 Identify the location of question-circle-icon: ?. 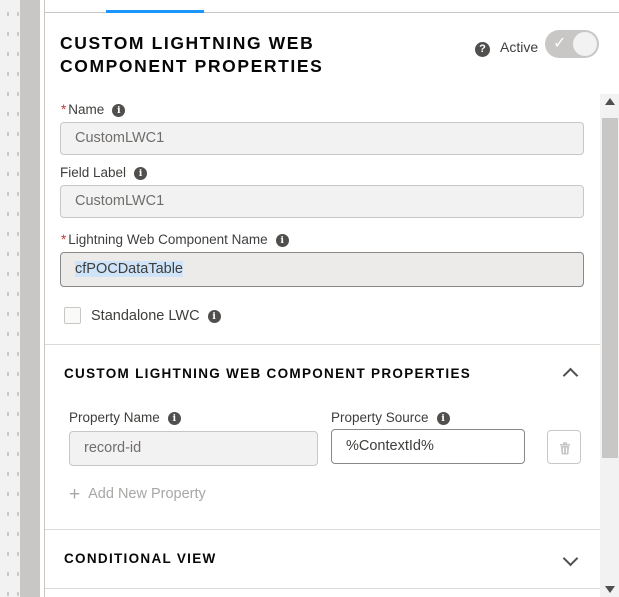
(482, 49).